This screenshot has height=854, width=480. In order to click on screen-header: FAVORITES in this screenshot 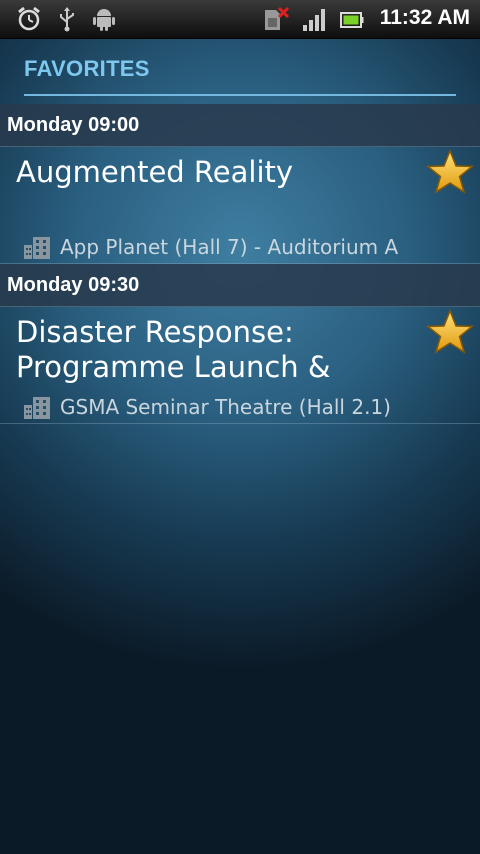, I will do `click(240, 71)`.